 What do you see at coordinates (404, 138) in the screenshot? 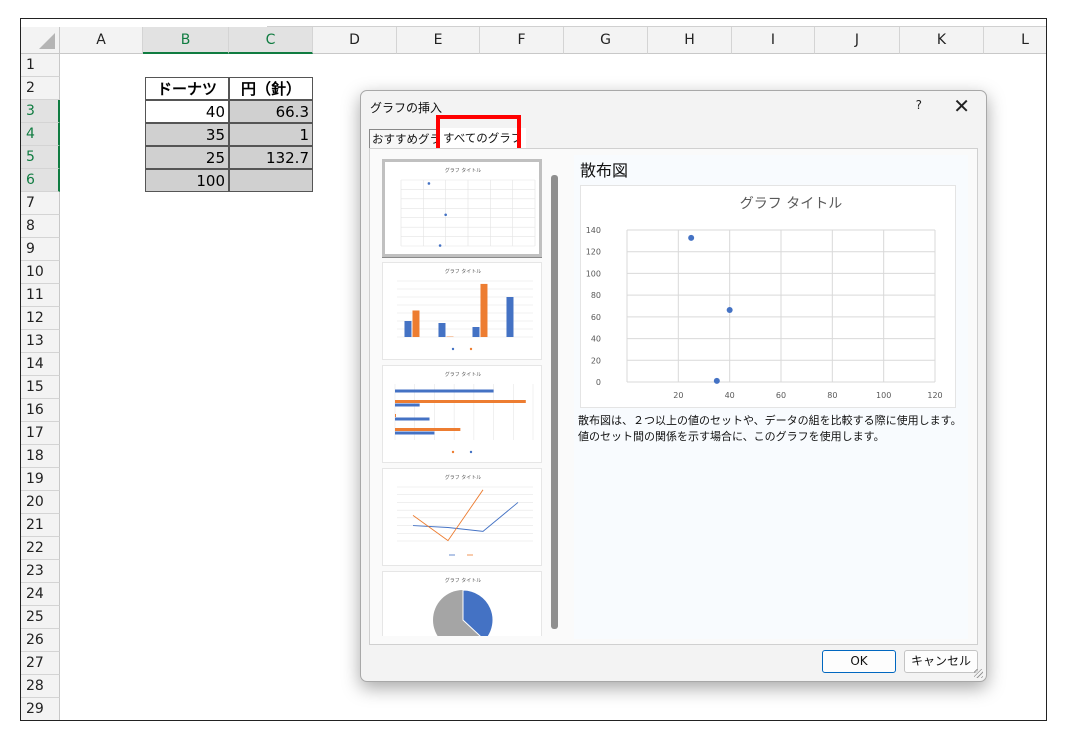
I see `tab-recommended-charts: おすすめグラフ` at bounding box center [404, 138].